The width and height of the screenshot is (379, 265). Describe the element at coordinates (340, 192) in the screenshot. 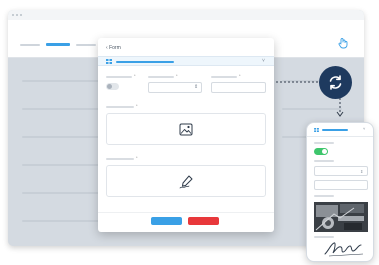

I see `phone-frame: ˅ ⇕` at that location.